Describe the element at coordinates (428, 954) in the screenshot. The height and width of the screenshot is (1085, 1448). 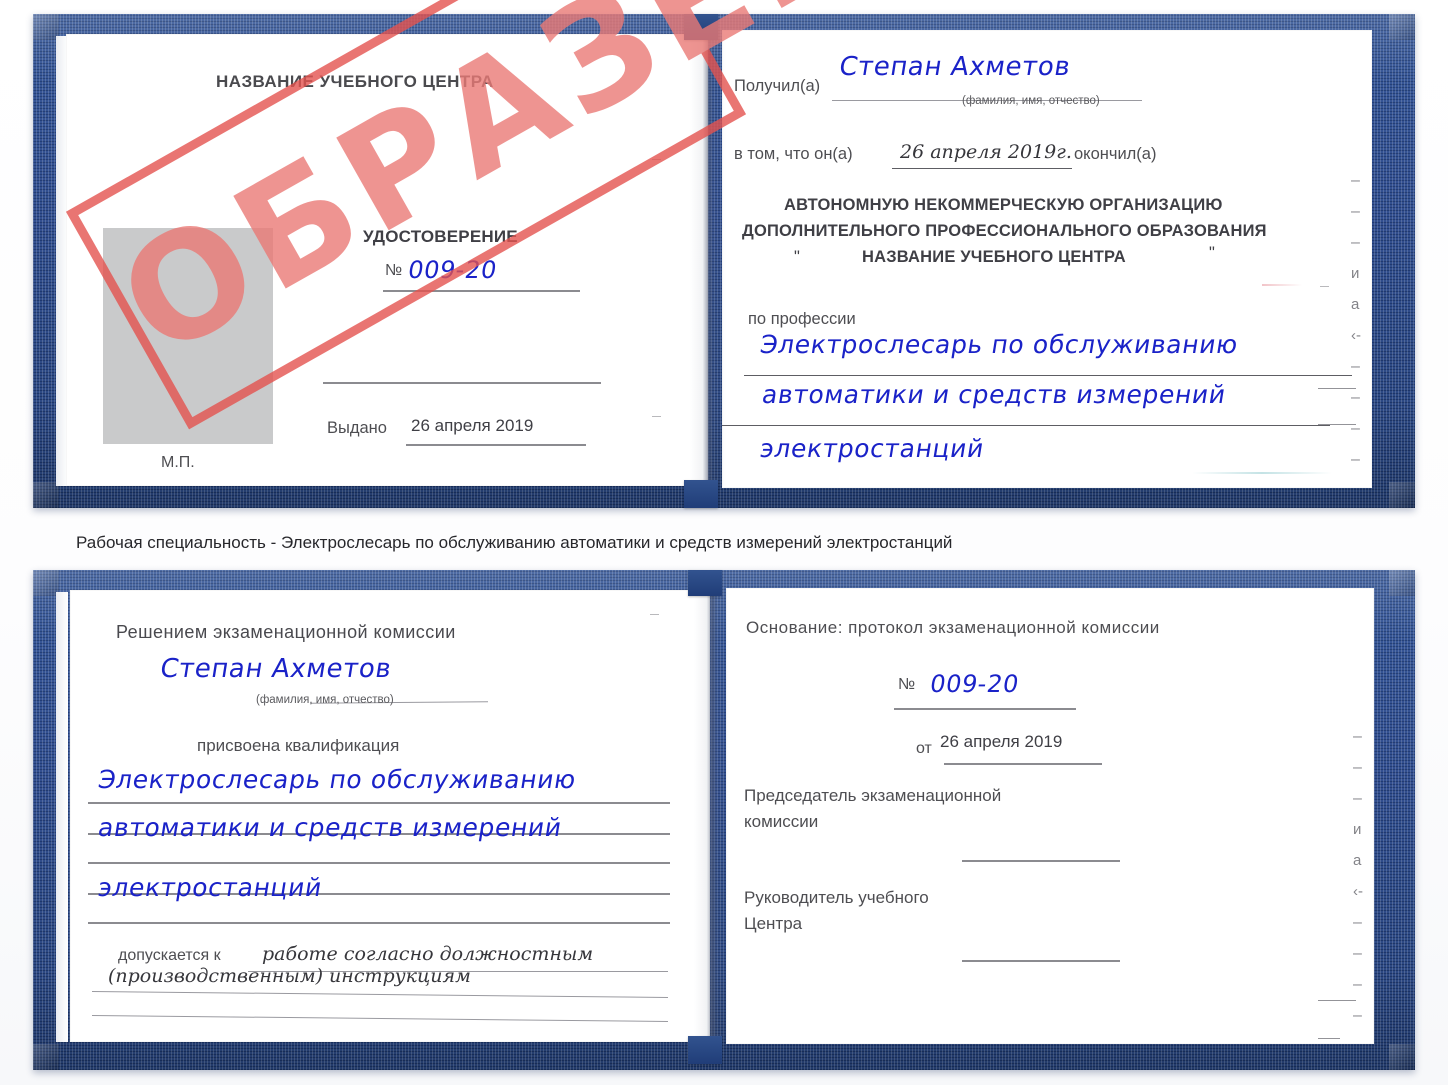
I see `allowed-value-1: работе согласно должностным` at that location.